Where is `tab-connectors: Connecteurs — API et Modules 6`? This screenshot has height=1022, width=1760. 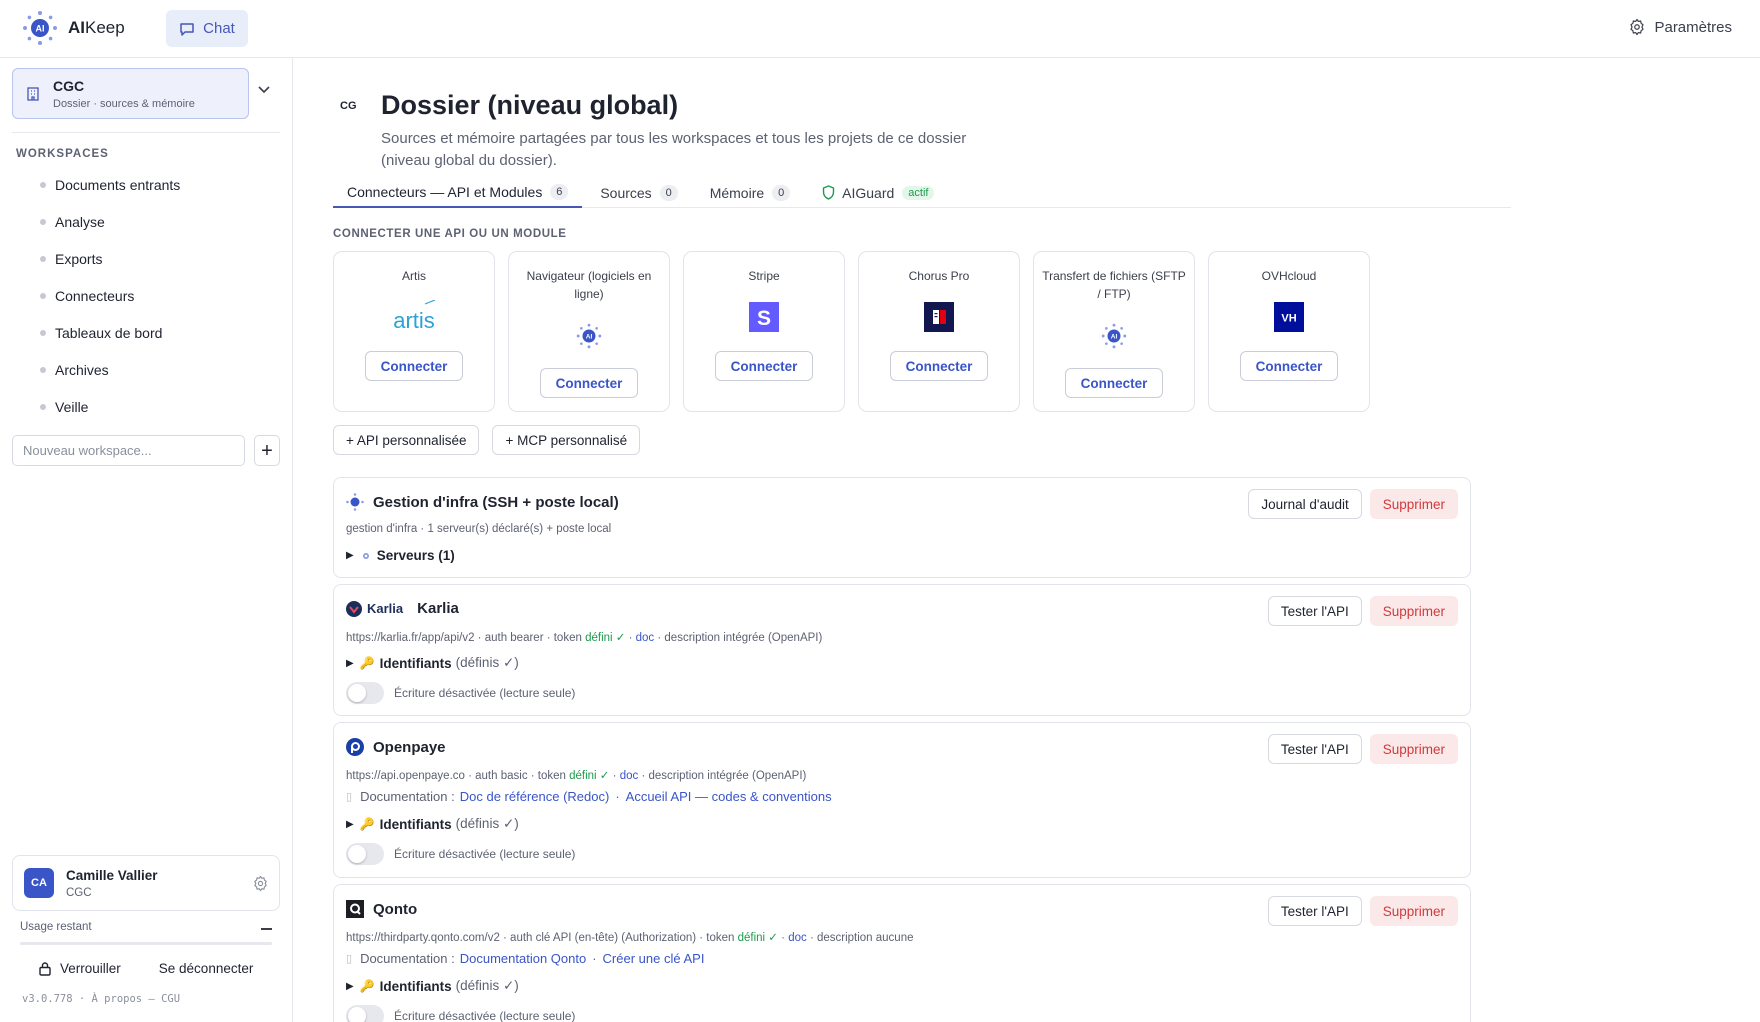 tab-connectors: Connecteurs — API et Modules 6 is located at coordinates (458, 193).